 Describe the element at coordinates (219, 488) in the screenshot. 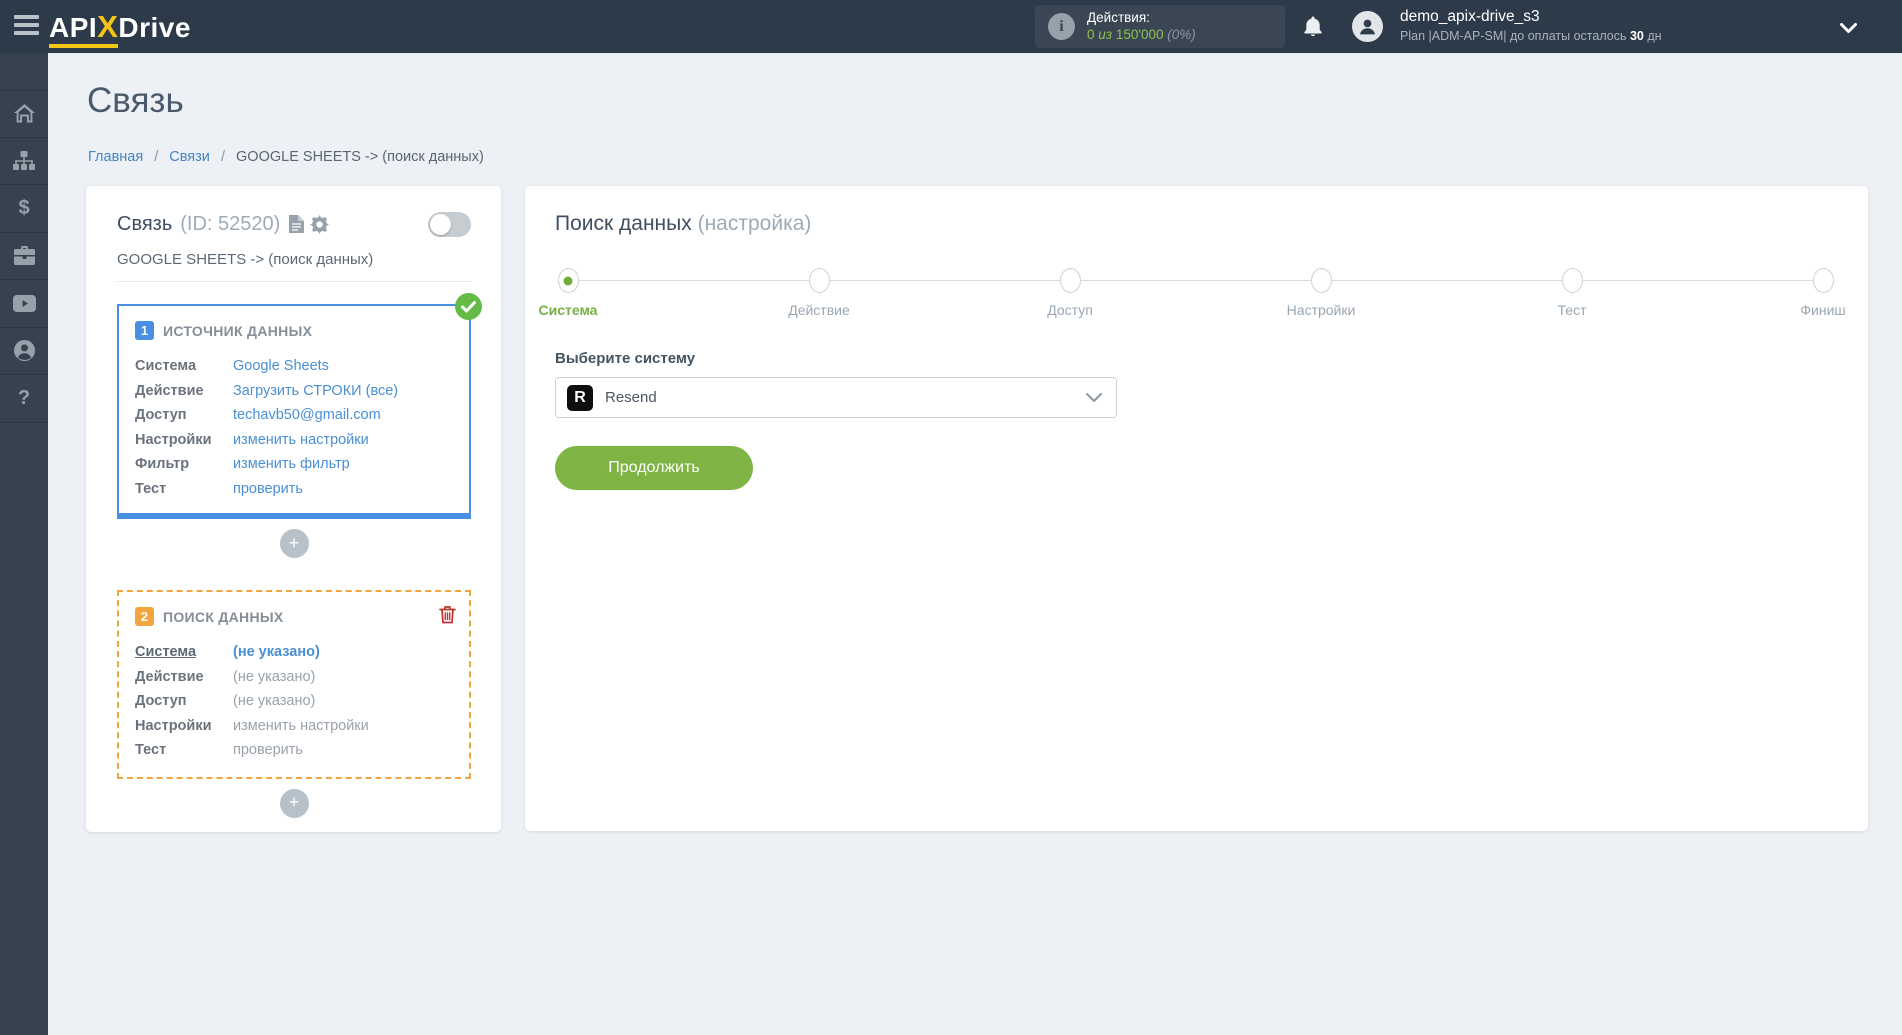

I see `source-row-test: Тест проверить` at that location.